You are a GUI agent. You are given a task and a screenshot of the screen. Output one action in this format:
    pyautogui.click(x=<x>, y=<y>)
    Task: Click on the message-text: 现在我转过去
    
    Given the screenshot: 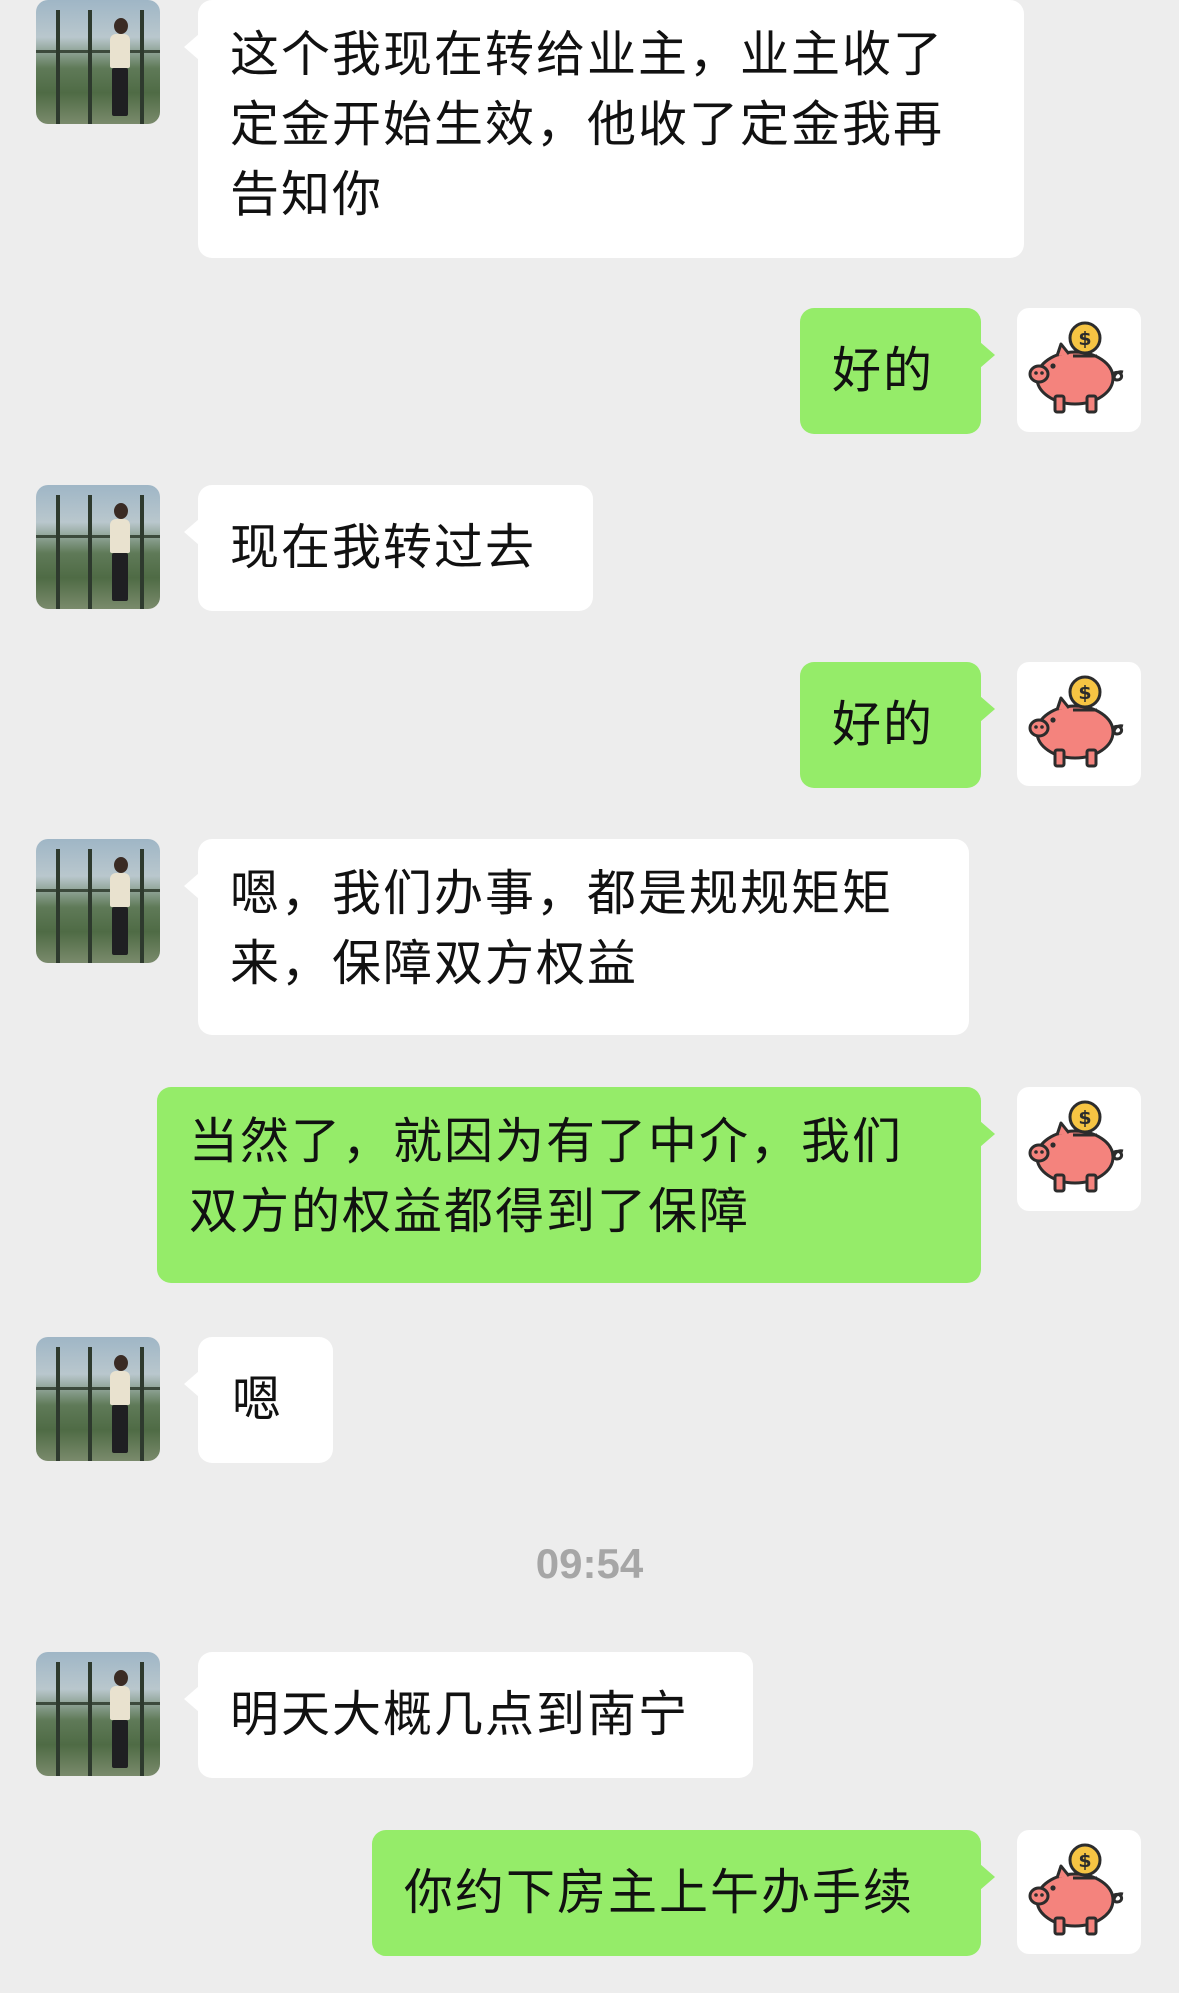 What is the action you would take?
    pyautogui.click(x=383, y=547)
    